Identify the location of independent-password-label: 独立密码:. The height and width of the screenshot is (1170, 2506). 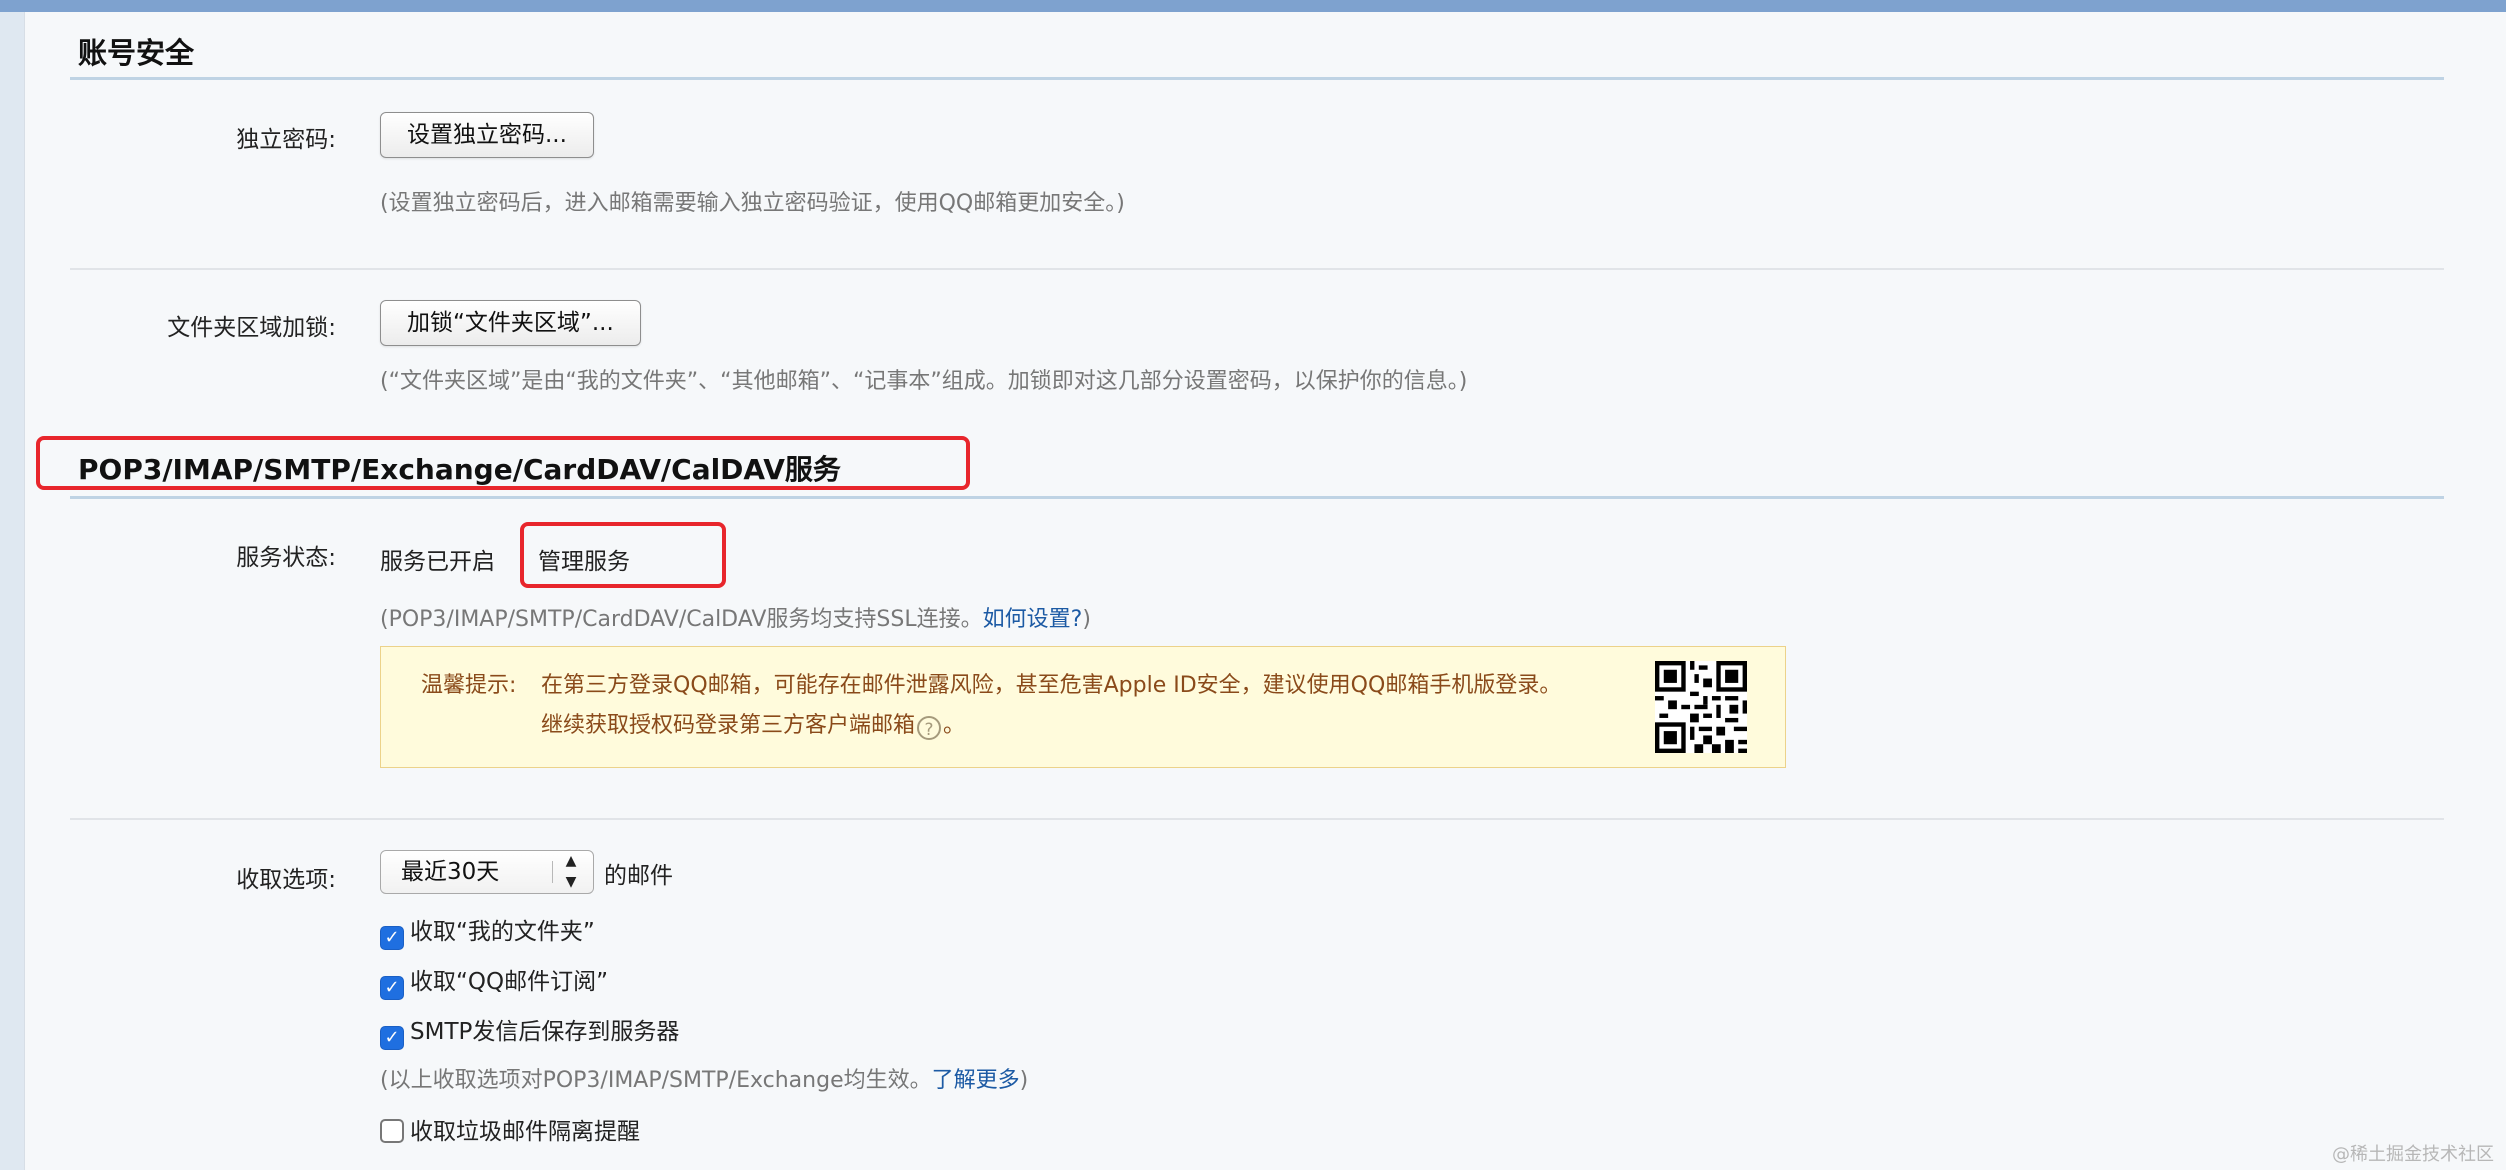
(286, 140).